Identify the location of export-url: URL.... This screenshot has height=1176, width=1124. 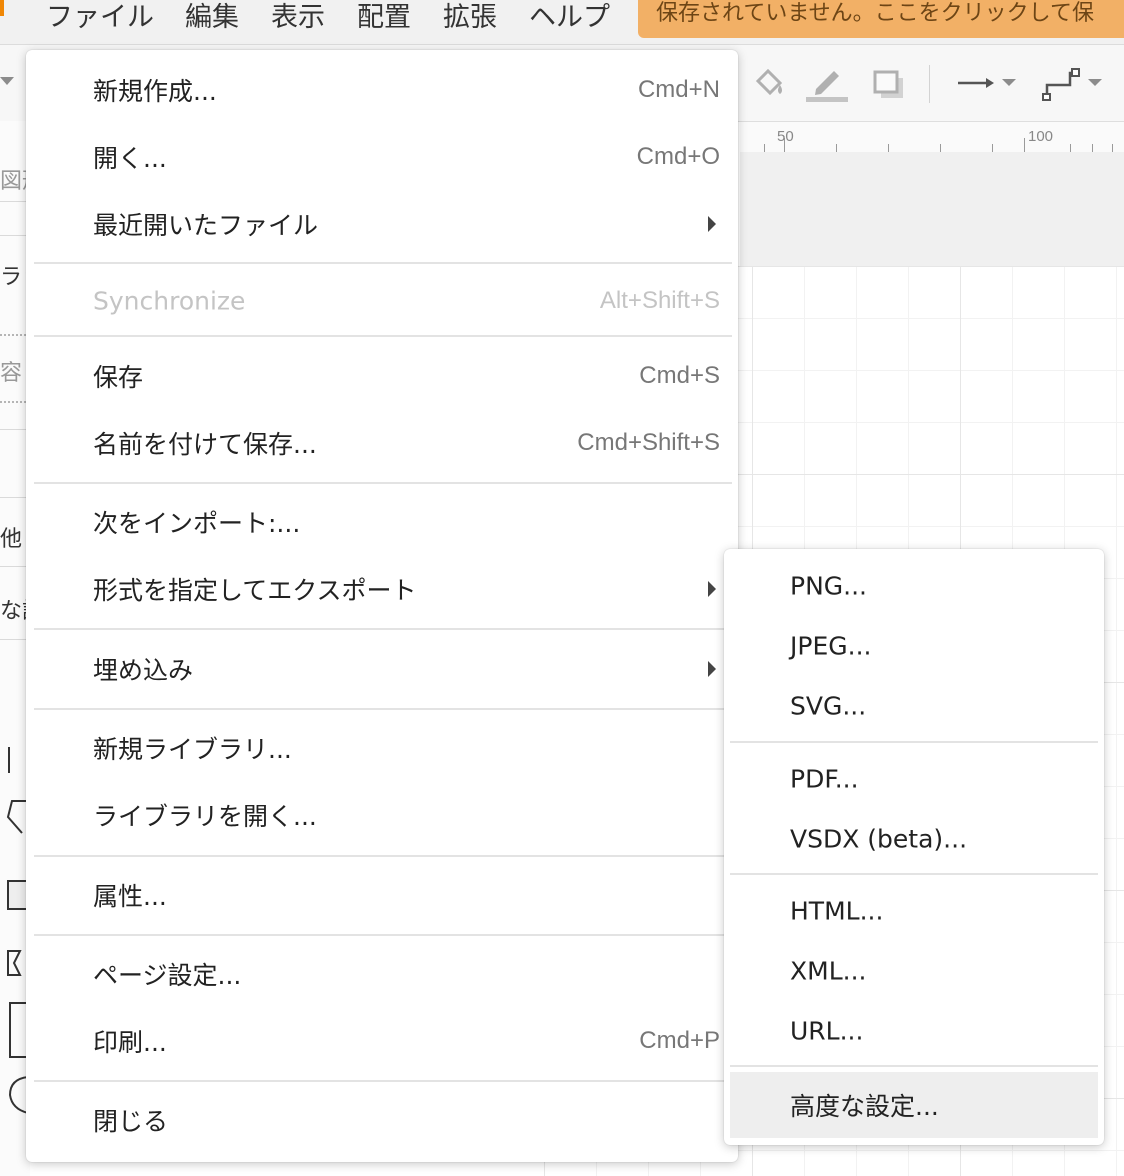
(914, 1031).